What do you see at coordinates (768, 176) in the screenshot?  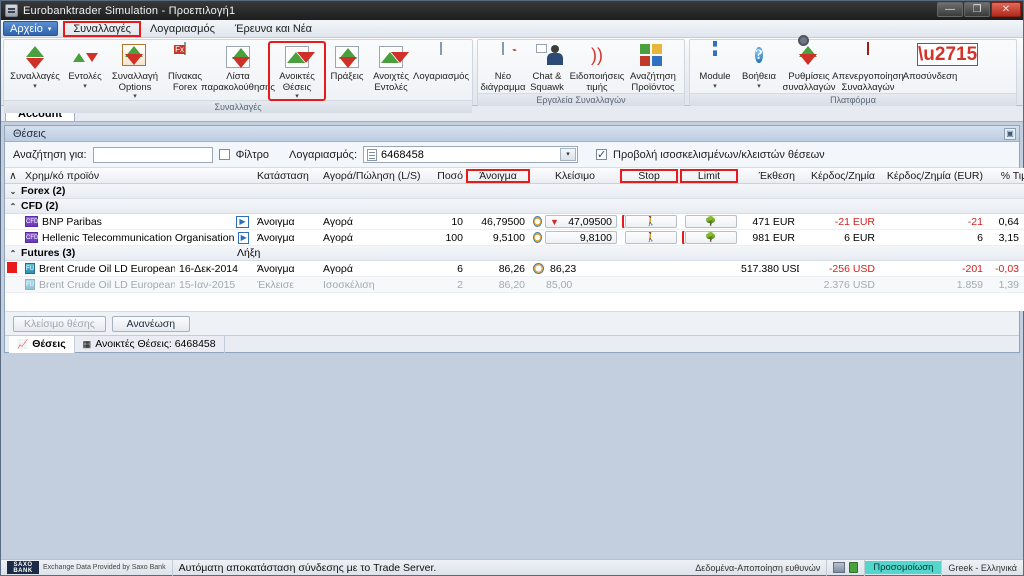 I see `column-header-exposure: Έκθεση` at bounding box center [768, 176].